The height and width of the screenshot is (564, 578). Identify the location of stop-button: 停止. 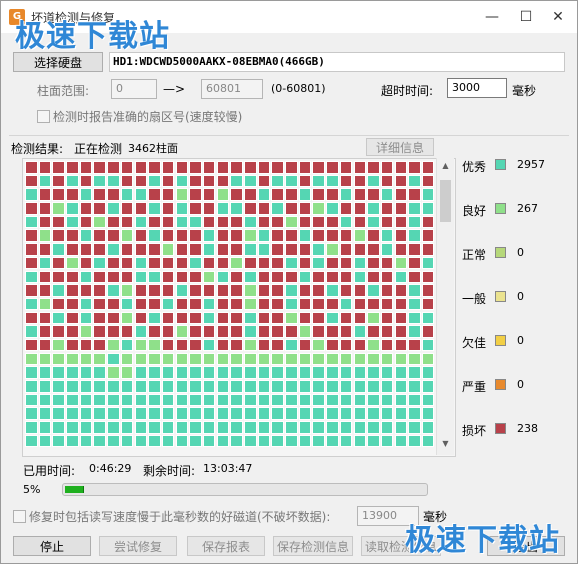
(52, 546).